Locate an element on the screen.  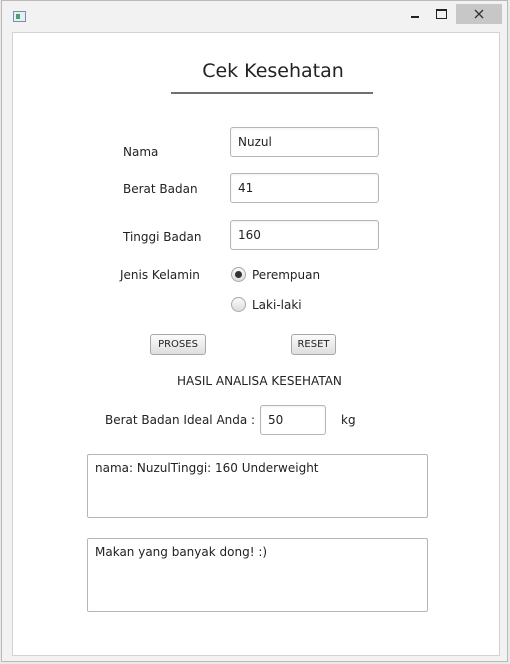
jenis-kelamin-label: Jenis Kelamin is located at coordinates (160, 275).